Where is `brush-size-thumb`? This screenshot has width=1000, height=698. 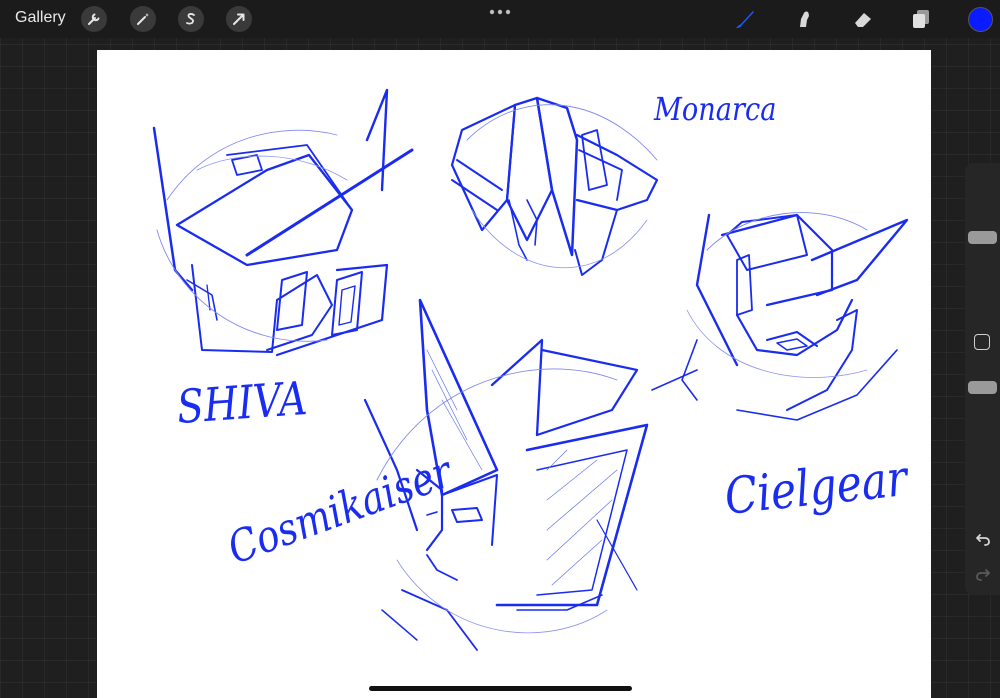 brush-size-thumb is located at coordinates (982, 237).